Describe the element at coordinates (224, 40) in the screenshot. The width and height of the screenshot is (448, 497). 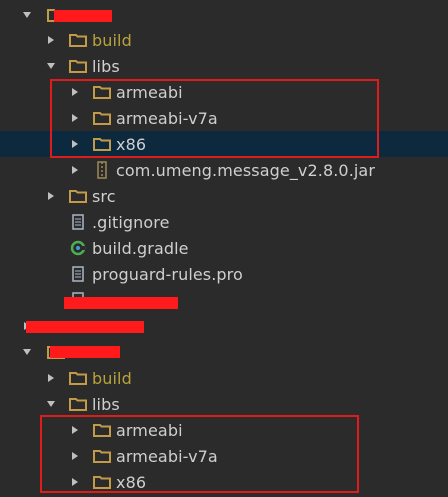
I see `tree-row-build: build` at that location.